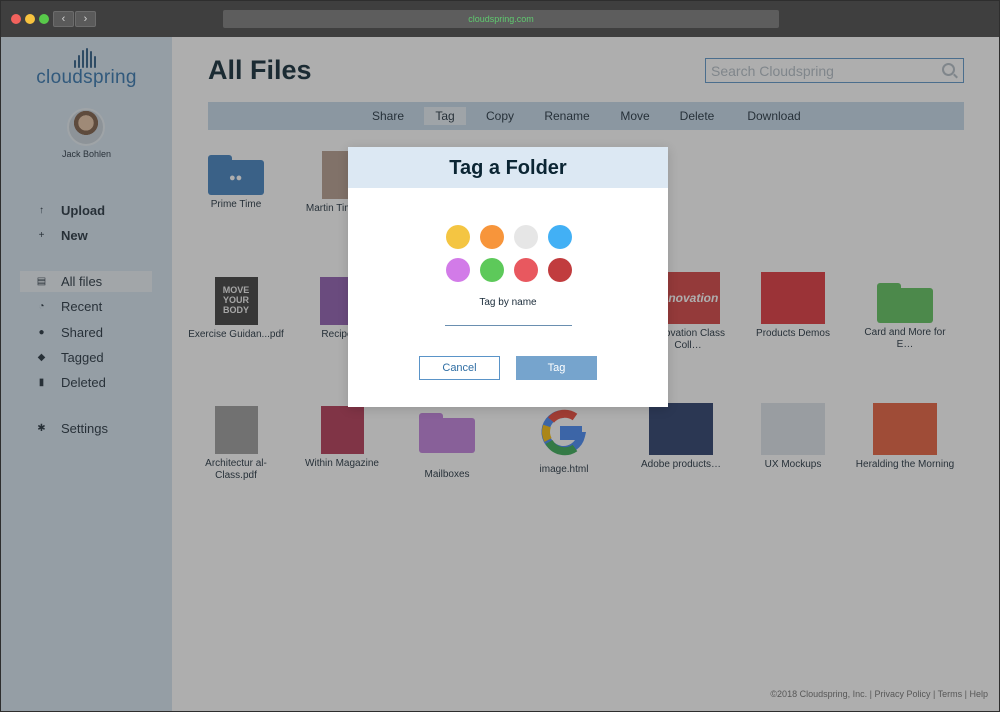 Image resolution: width=1000 pixels, height=712 pixels. Describe the element at coordinates (492, 270) in the screenshot. I see `color-swatch-green` at that location.